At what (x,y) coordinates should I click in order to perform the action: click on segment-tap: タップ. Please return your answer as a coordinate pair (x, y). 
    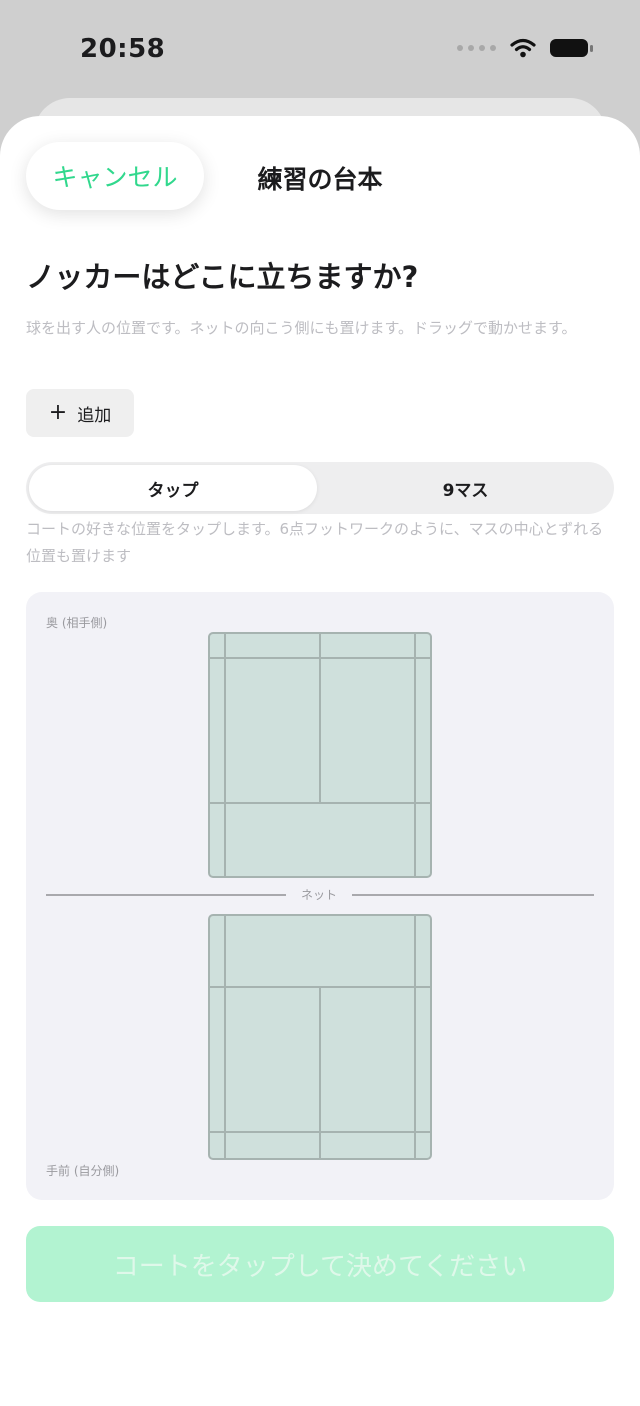
    Looking at the image, I should click on (173, 488).